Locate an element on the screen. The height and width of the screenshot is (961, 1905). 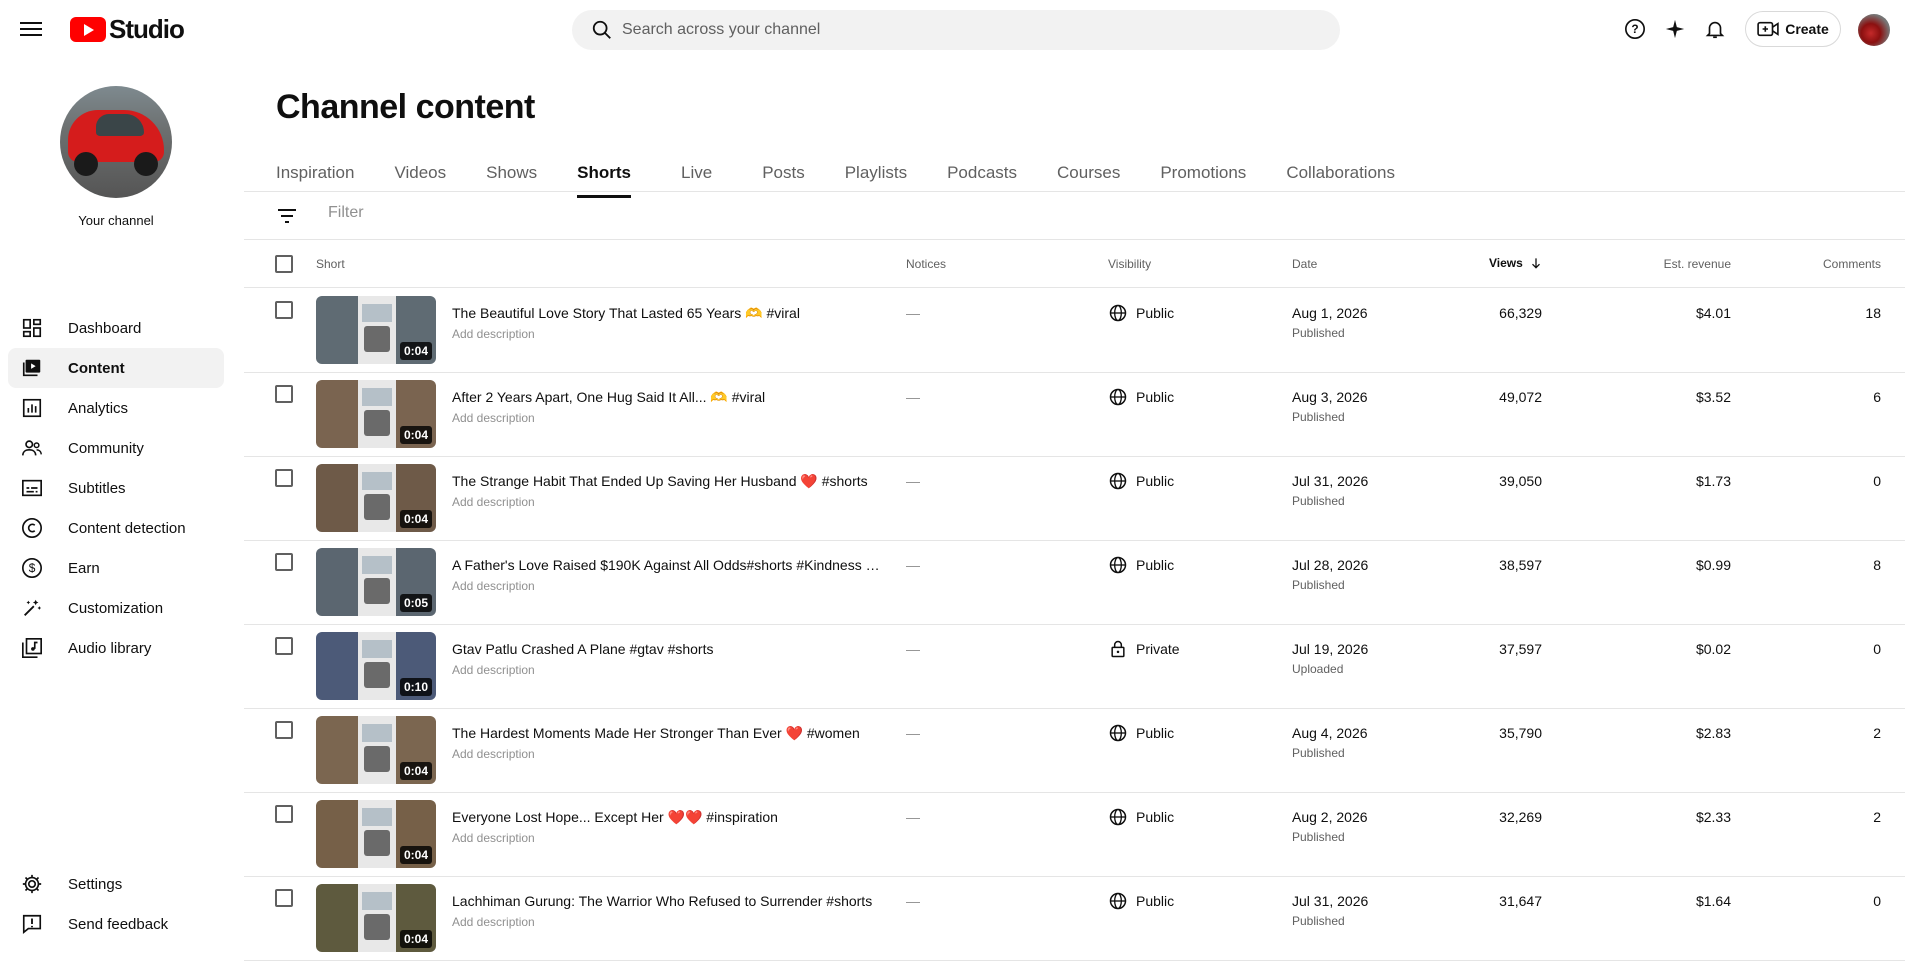
column-header-views: Views is located at coordinates (1516, 263).